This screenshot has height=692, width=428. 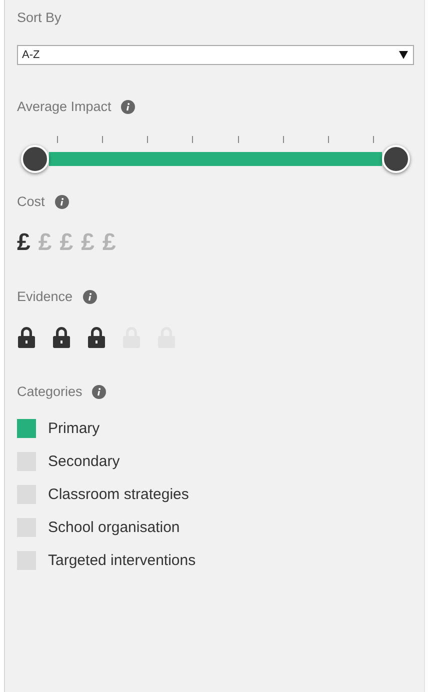 What do you see at coordinates (64, 106) in the screenshot?
I see `section-label: Average Impact` at bounding box center [64, 106].